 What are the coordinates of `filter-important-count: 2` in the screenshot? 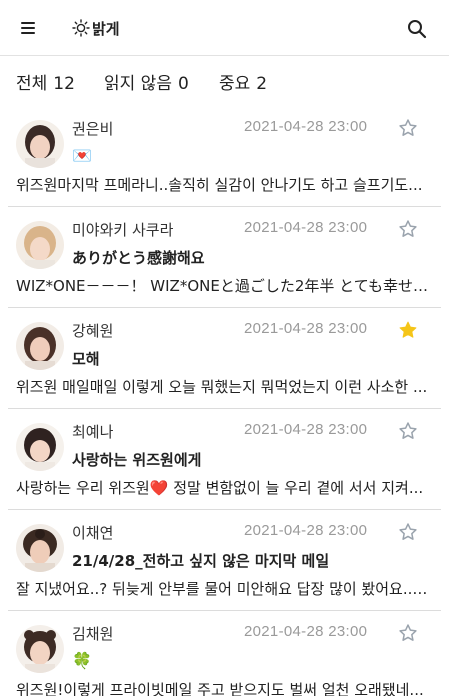 It's located at (262, 84).